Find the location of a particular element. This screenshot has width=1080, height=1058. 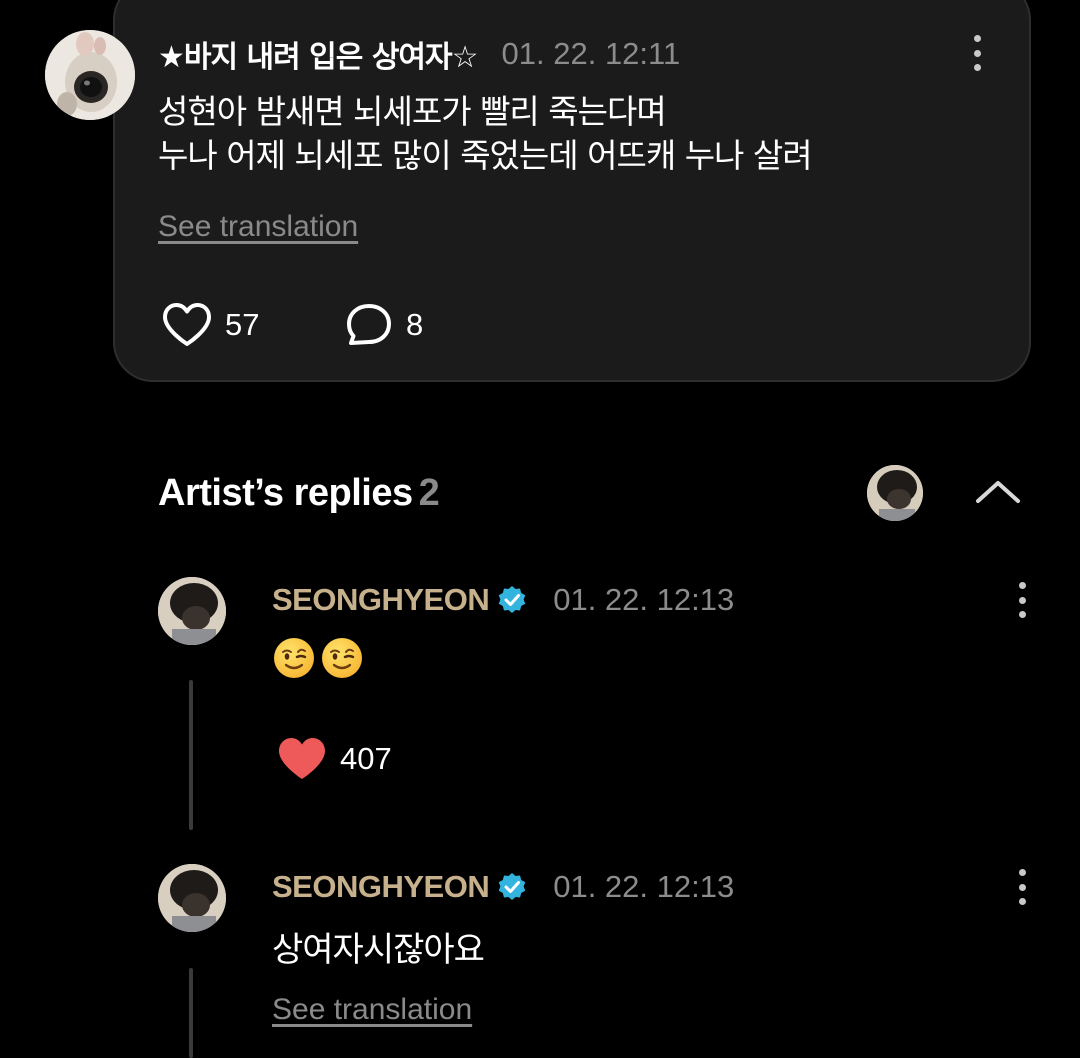

post-comment-button: 8 is located at coordinates (383, 325).